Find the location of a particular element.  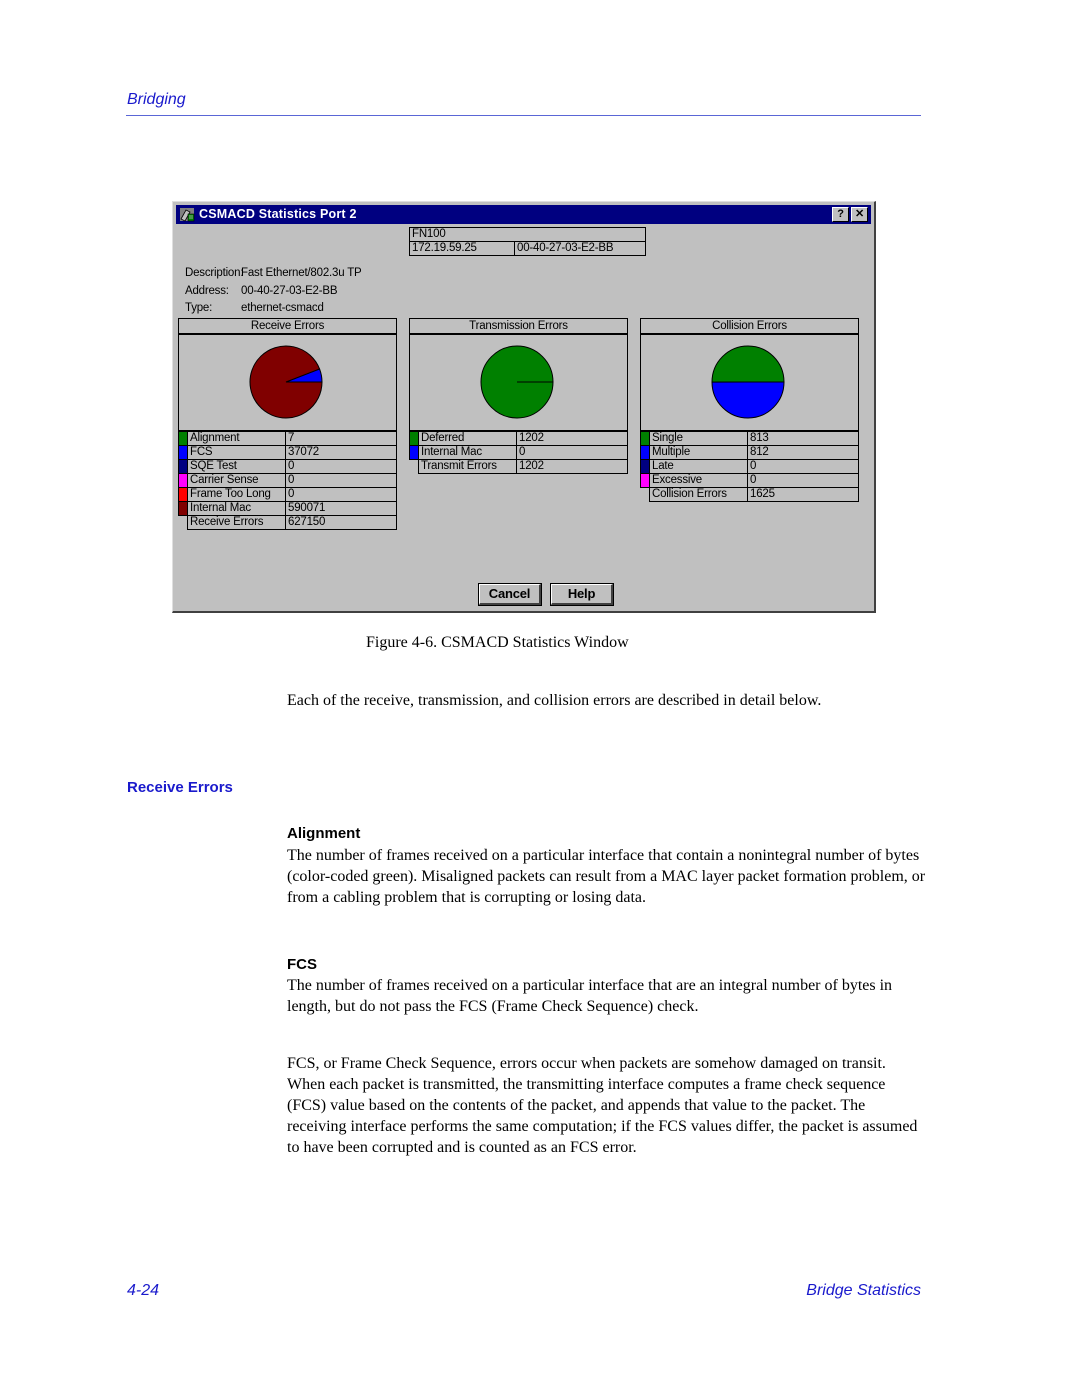

transmission-errors-pie is located at coordinates (517, 382).